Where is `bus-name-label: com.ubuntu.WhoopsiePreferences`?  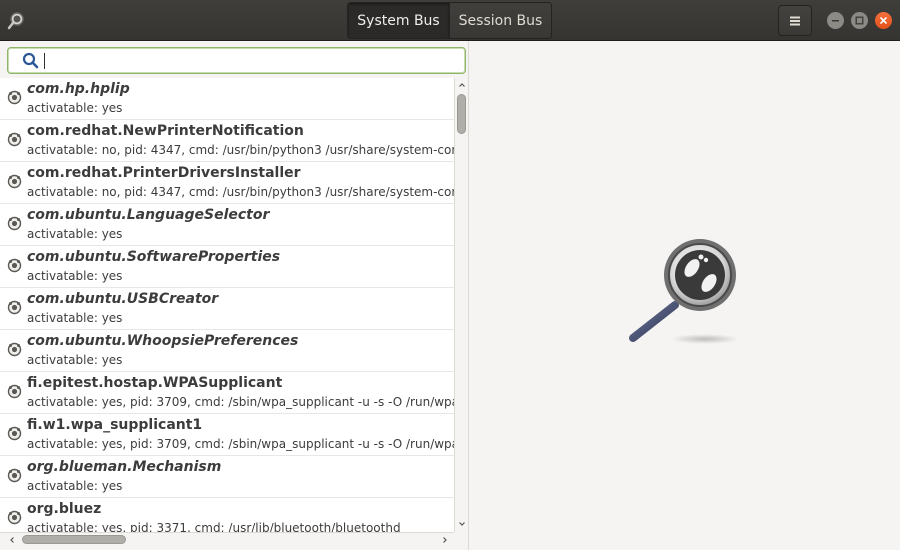 bus-name-label: com.ubuntu.WhoopsiePreferences is located at coordinates (163, 341).